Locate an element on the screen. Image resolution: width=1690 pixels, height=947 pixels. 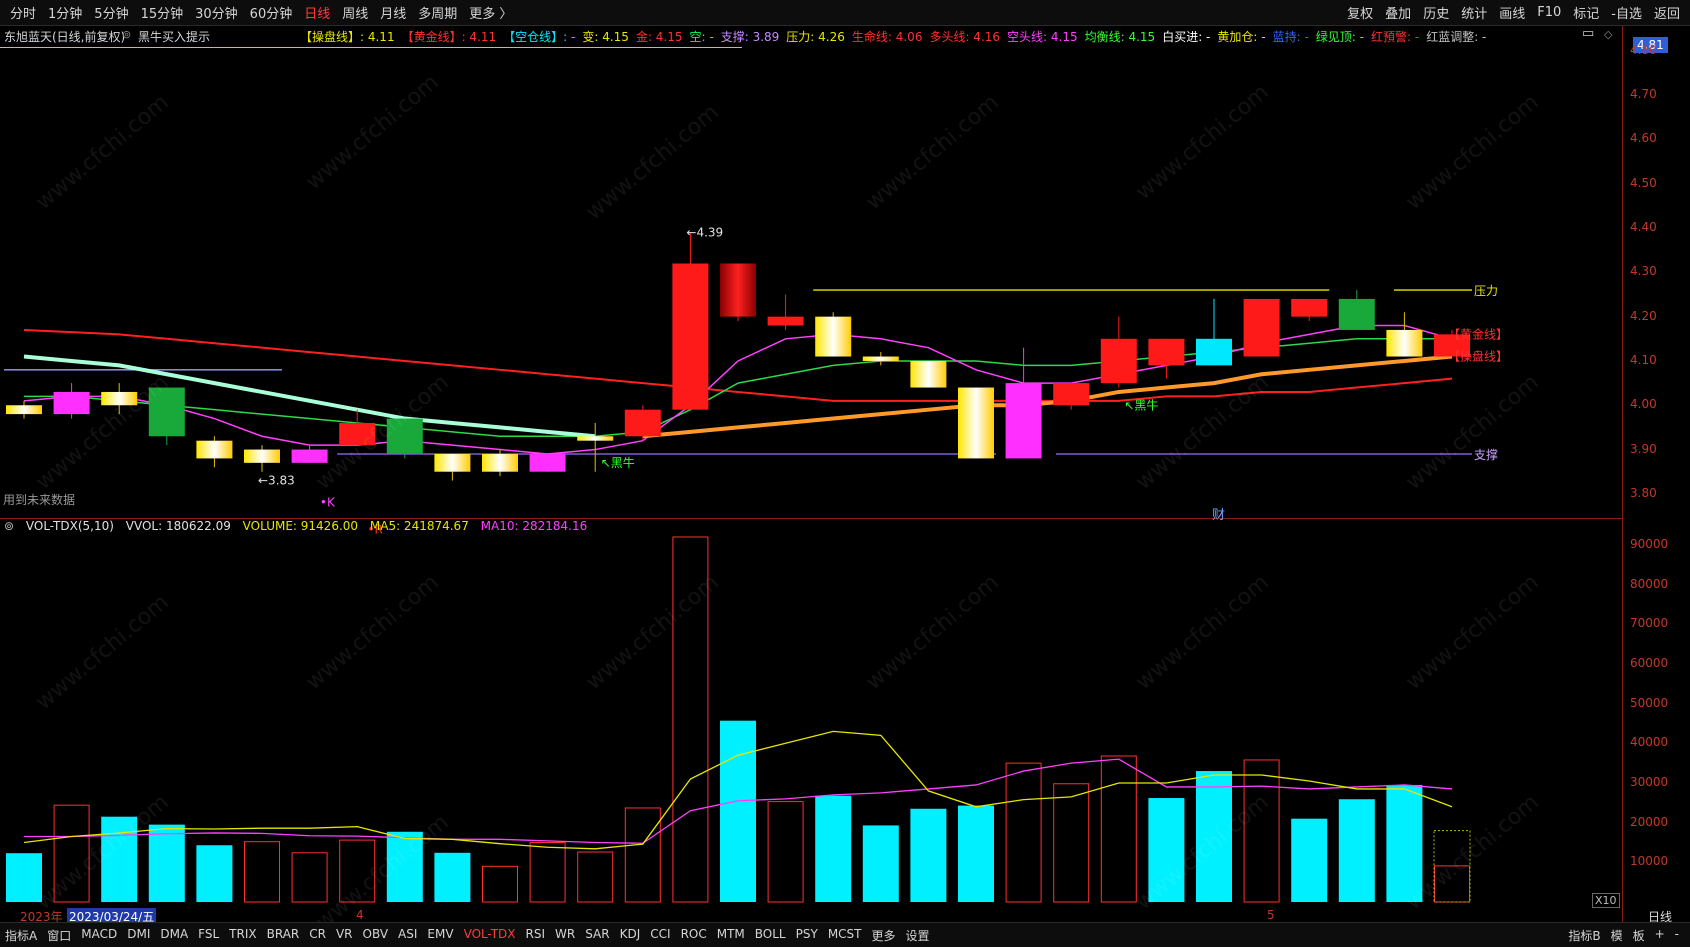
tool-button: 画线 is located at coordinates (1512, 12).